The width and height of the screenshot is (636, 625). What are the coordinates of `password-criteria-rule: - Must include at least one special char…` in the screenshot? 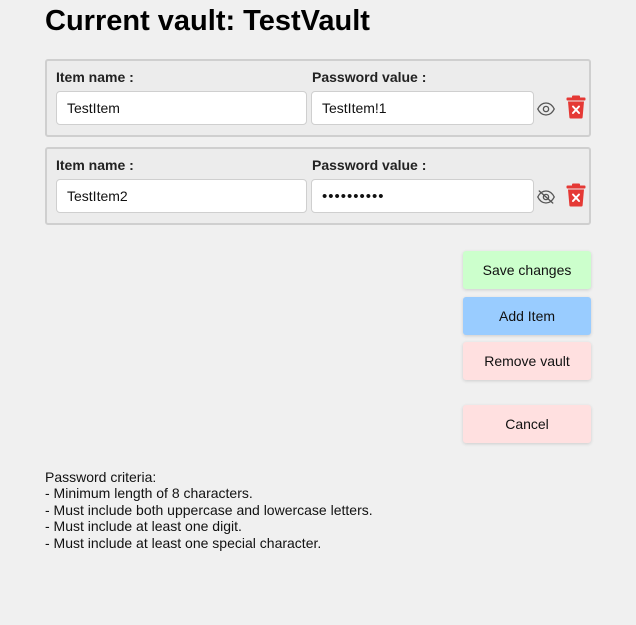 It's located at (183, 542).